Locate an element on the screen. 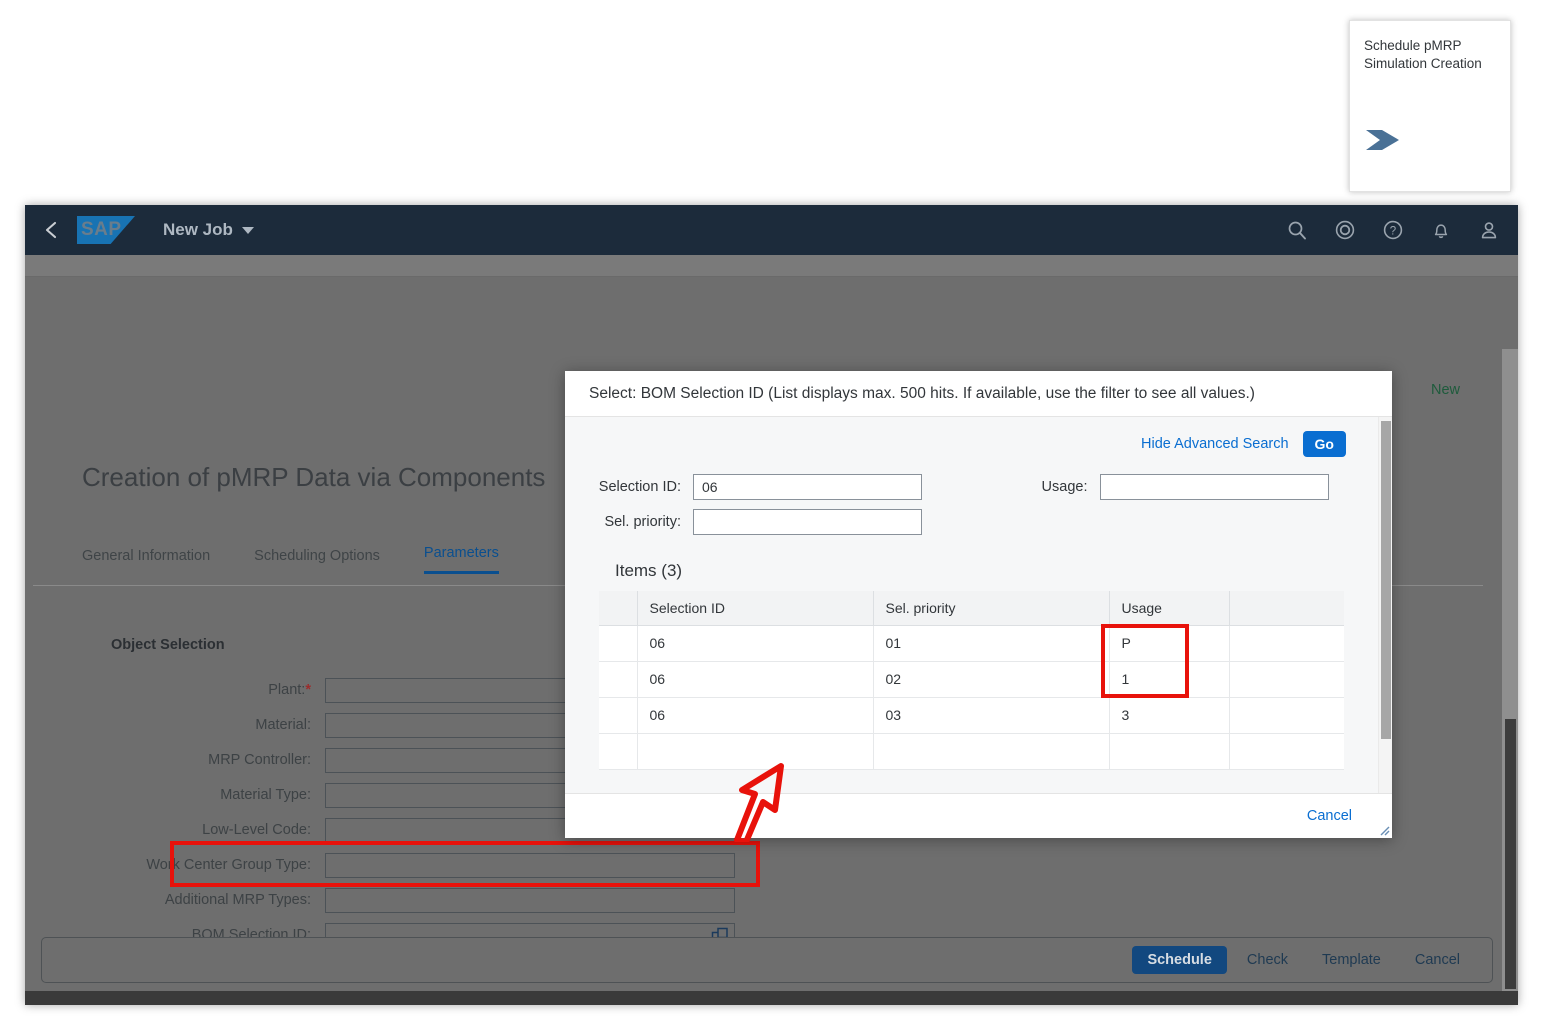 The height and width of the screenshot is (1024, 1543). label-plant: Plant:* is located at coordinates (289, 690).